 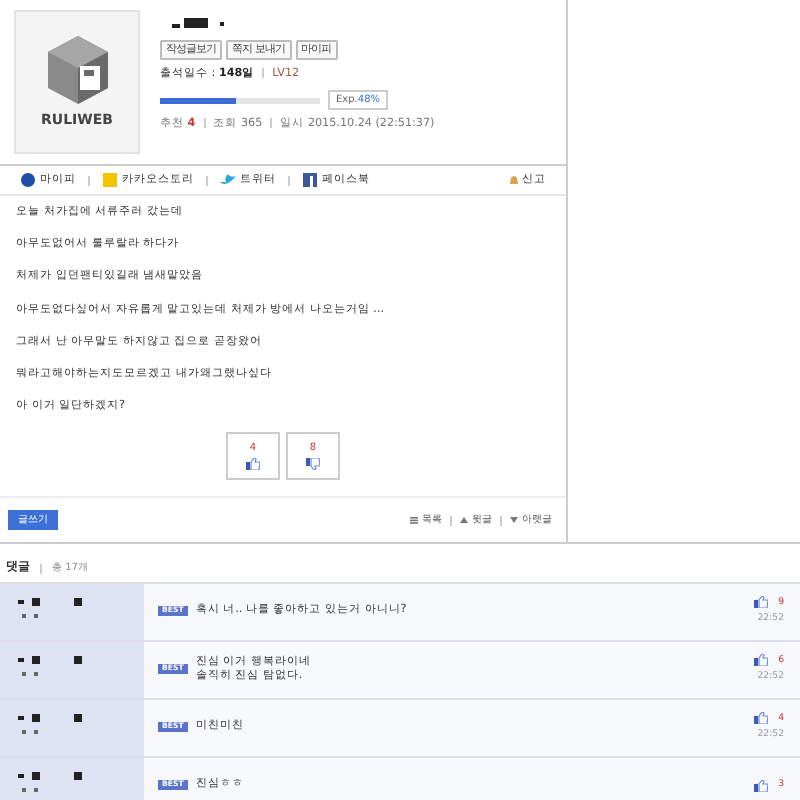 What do you see at coordinates (110, 180) in the screenshot?
I see `kakao-icon` at bounding box center [110, 180].